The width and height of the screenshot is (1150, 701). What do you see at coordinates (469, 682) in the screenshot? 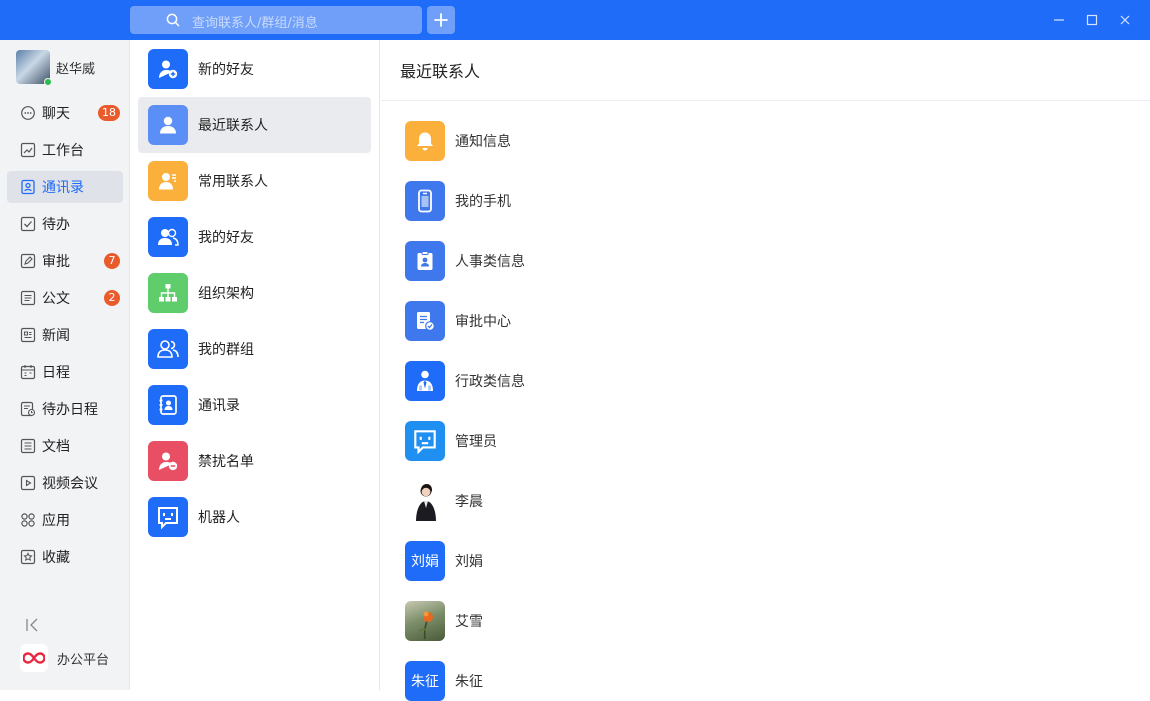
I see `contact-name: 朱征` at bounding box center [469, 682].